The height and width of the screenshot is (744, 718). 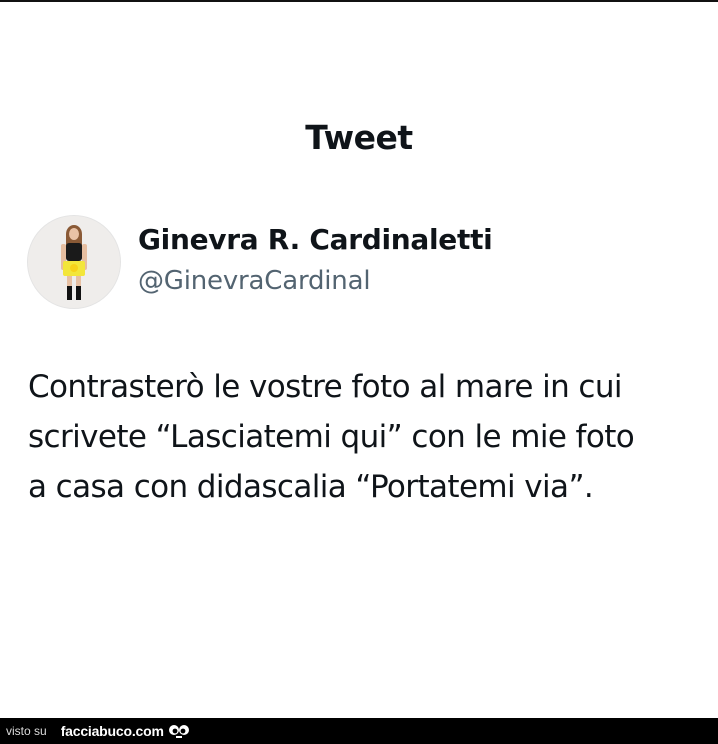 I want to click on author-display-name: Ginevra R. Cardinaletti, so click(x=315, y=239).